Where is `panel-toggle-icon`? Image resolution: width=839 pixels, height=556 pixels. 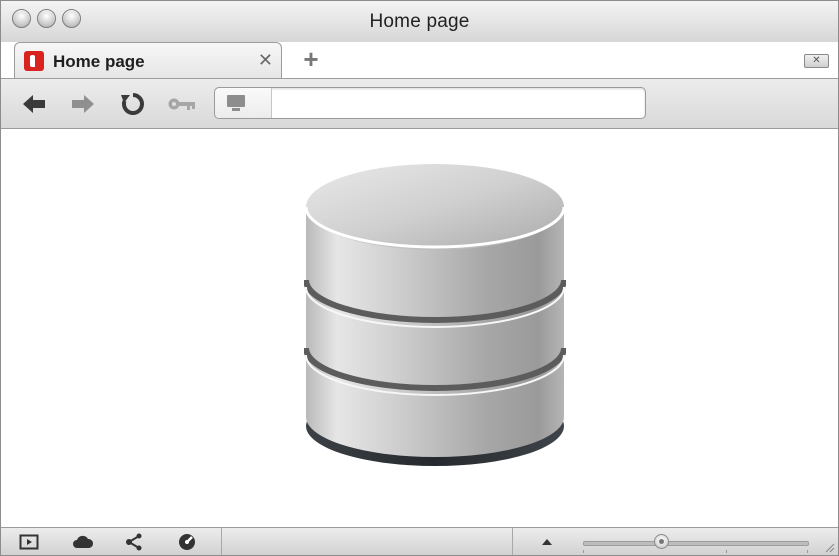 panel-toggle-icon is located at coordinates (29, 542).